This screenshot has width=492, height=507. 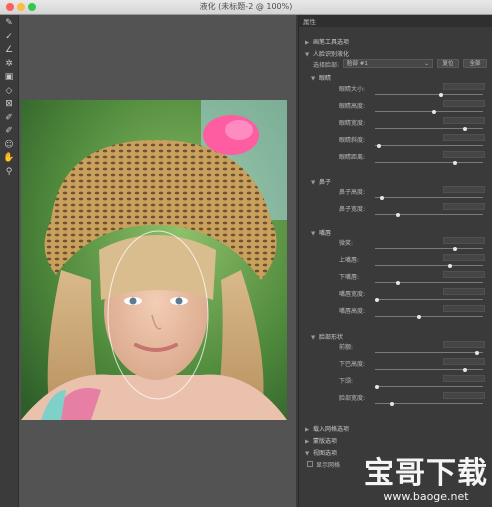 I want to click on hand-icon: ✋, so click(x=9, y=158).